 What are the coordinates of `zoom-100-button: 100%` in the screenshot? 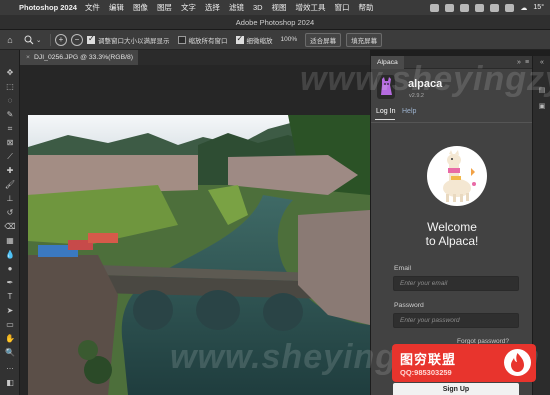 It's located at (289, 39).